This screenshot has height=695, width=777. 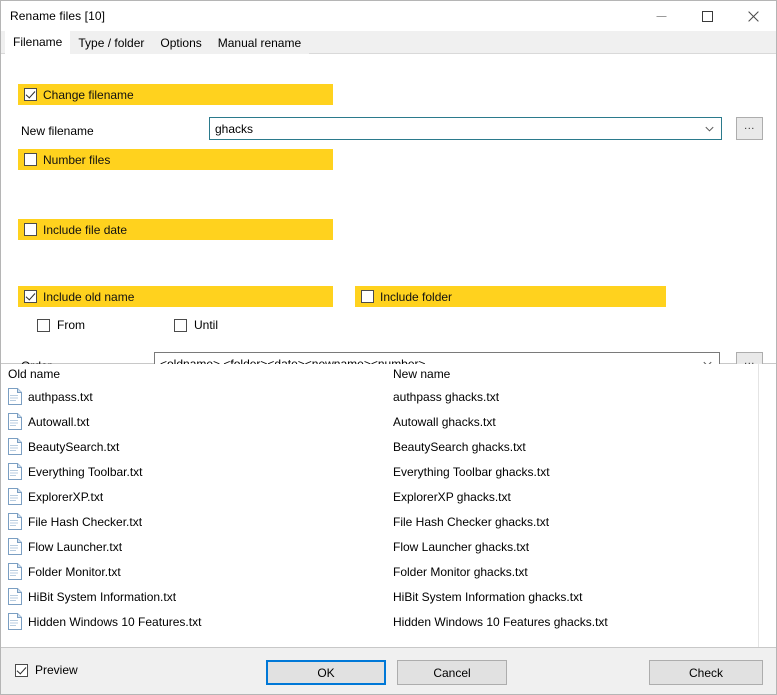 I want to click on window-title: Rename files [10], so click(x=58, y=16).